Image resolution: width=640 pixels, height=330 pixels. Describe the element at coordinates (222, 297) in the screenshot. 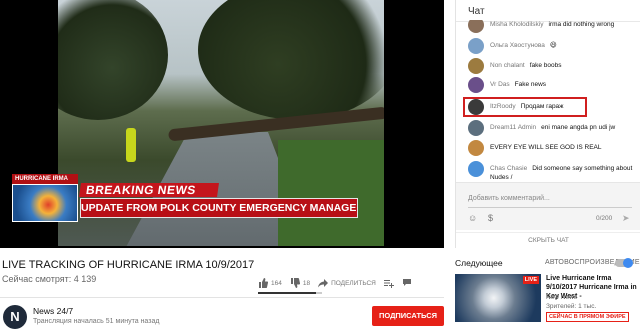

I see `divider` at that location.